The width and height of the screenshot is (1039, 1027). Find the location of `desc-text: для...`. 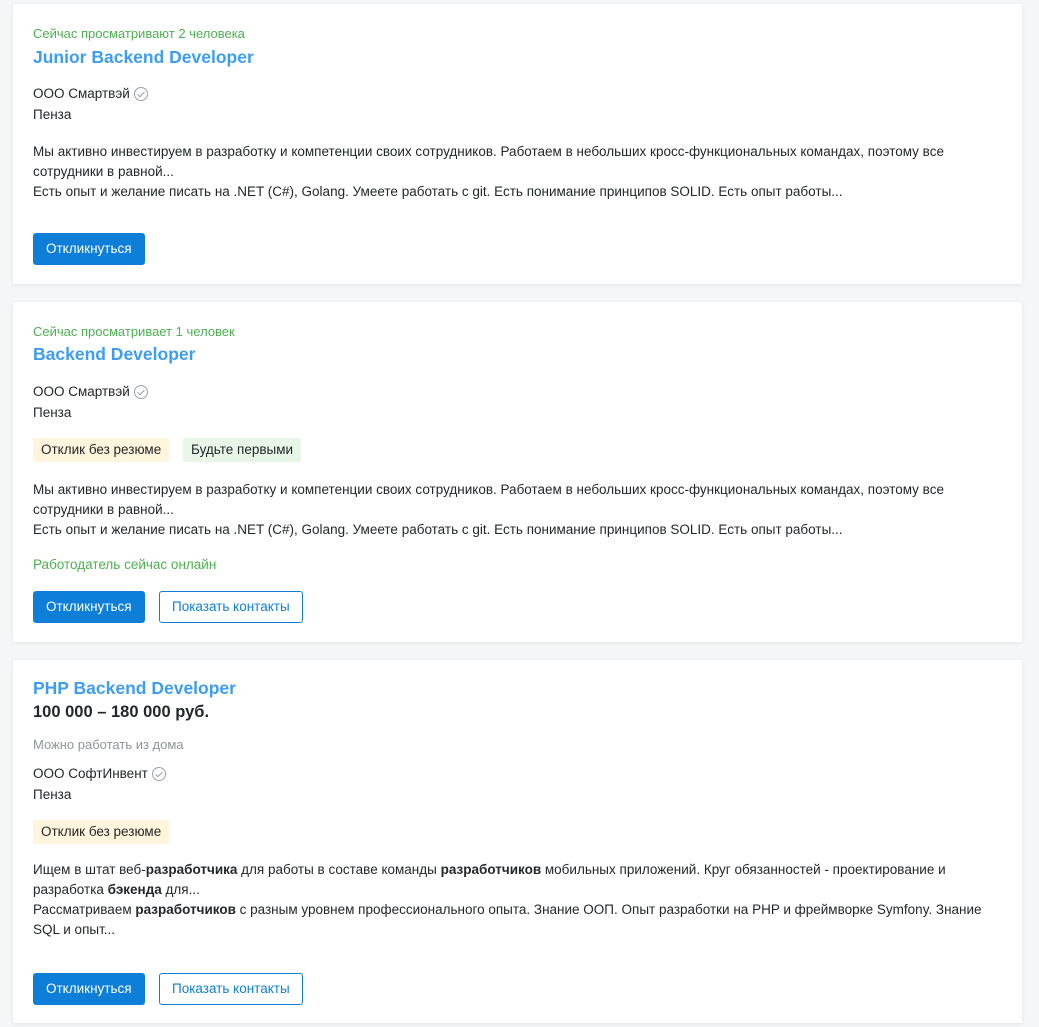

desc-text: для... is located at coordinates (180, 889).